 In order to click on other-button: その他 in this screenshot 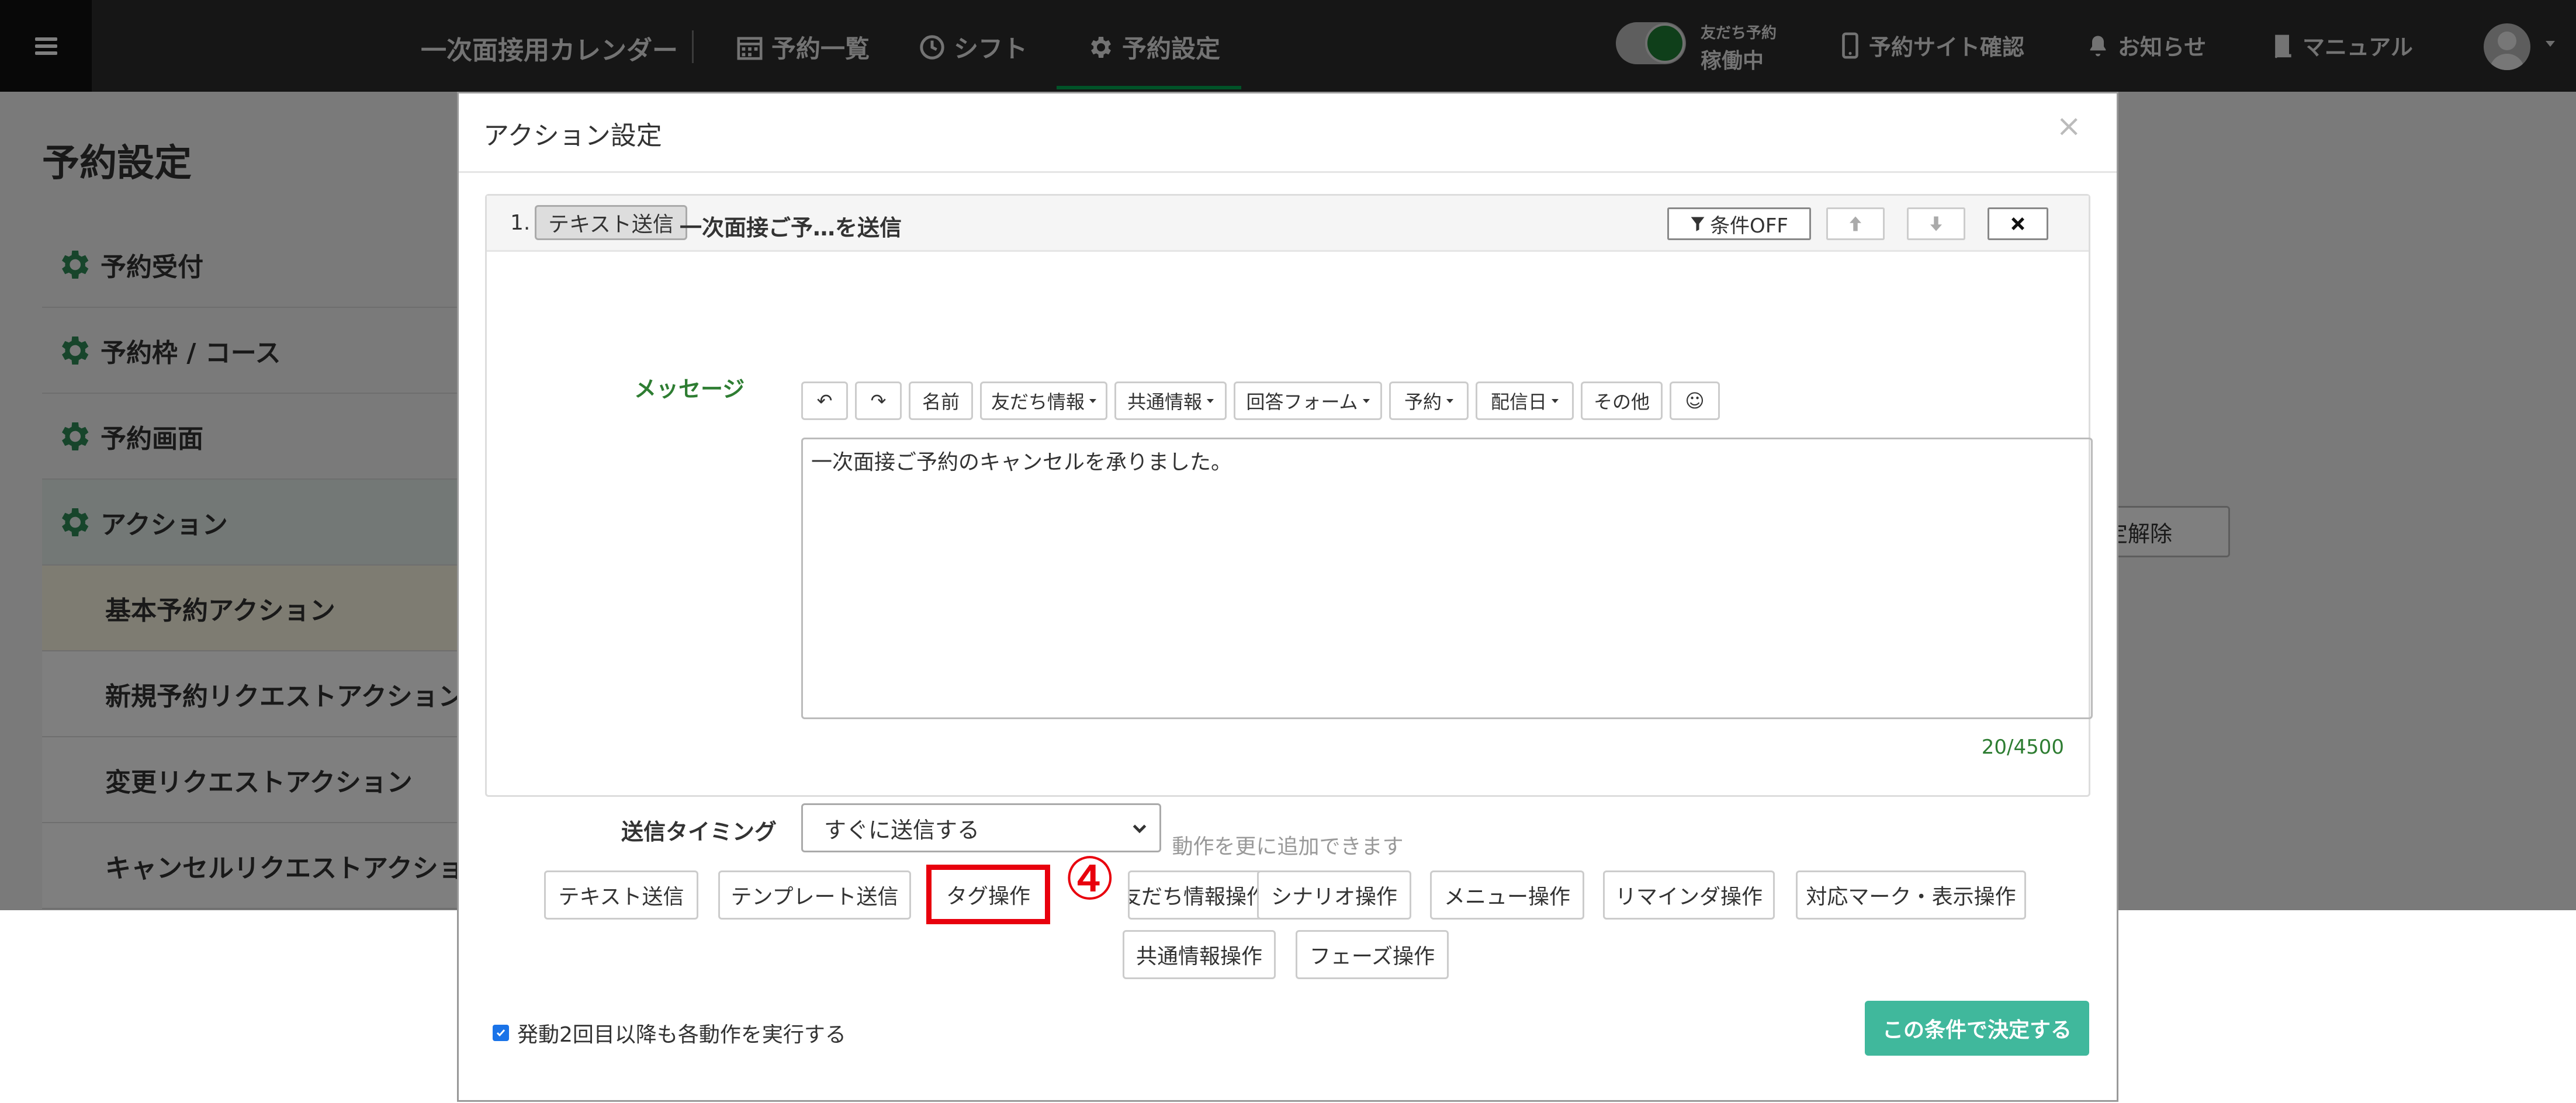, I will do `click(1622, 400)`.